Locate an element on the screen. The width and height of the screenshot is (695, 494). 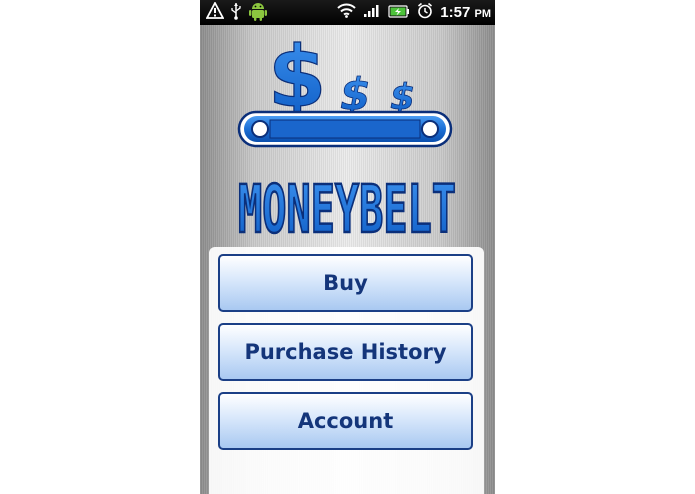
status-bar-system: 1:57 PM is located at coordinates (414, 12).